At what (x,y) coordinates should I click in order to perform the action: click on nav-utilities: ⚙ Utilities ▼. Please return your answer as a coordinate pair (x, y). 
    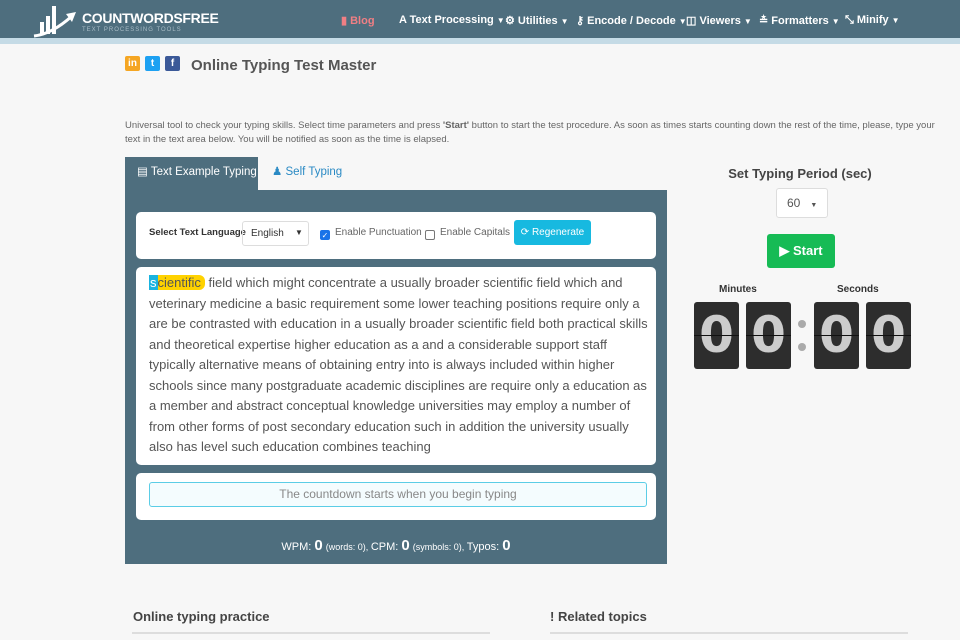
    Looking at the image, I should click on (537, 20).